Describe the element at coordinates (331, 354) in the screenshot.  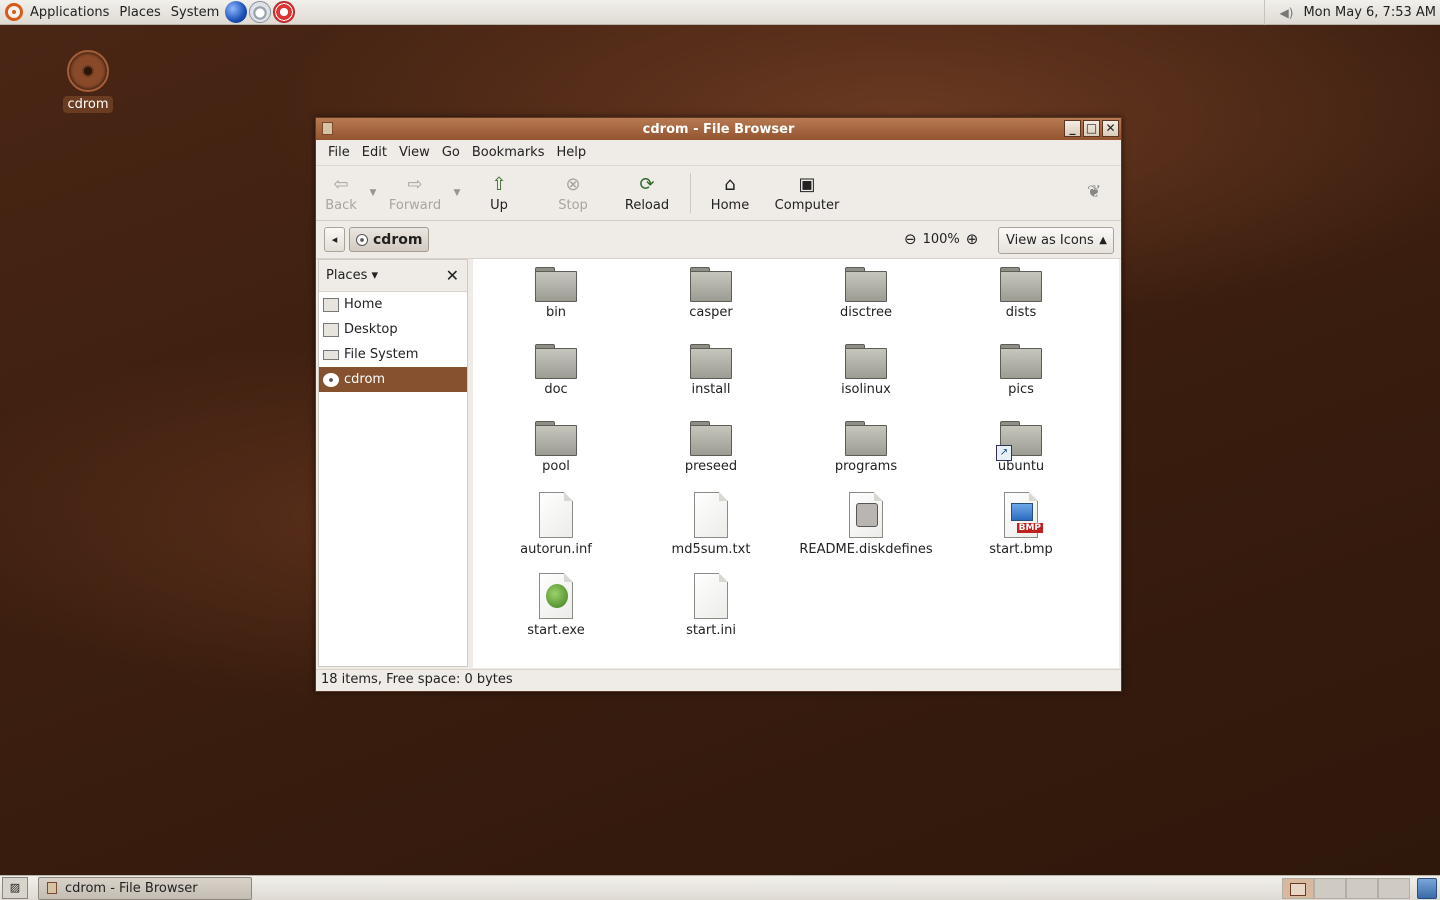
I see `drive-icon` at that location.